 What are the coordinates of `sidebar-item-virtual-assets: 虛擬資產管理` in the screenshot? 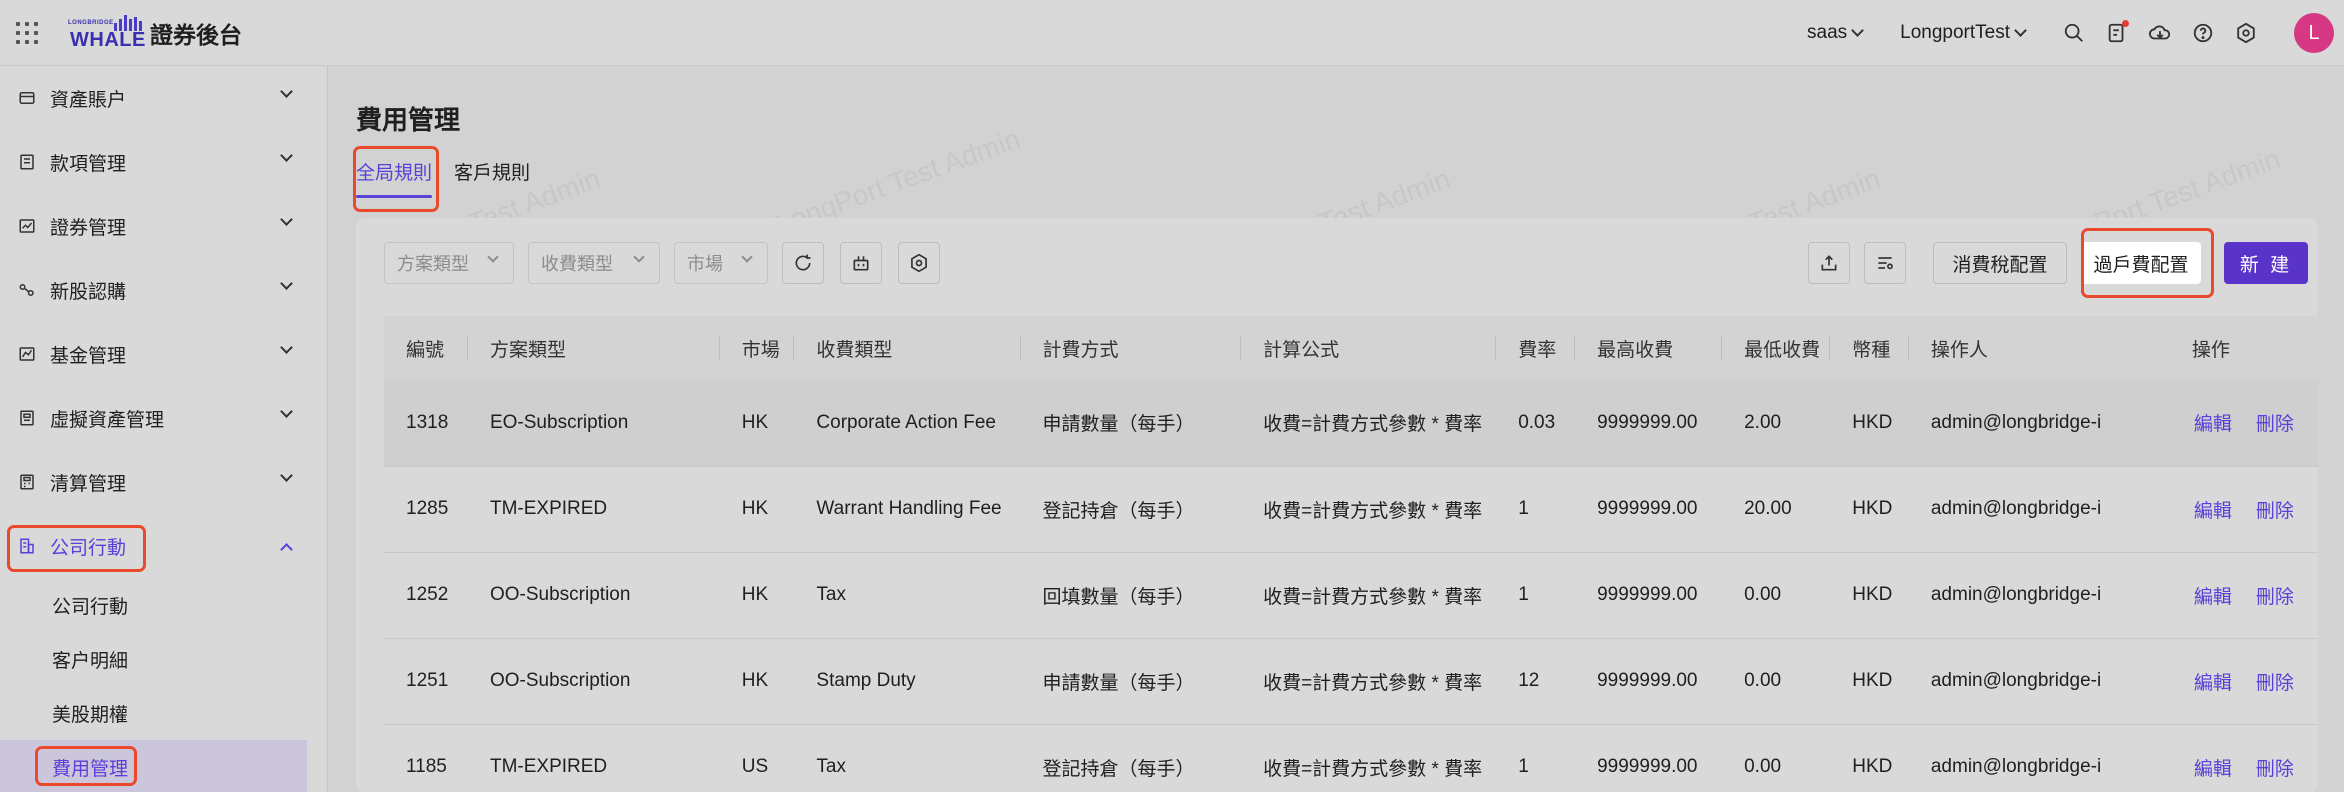 It's located at (163, 418).